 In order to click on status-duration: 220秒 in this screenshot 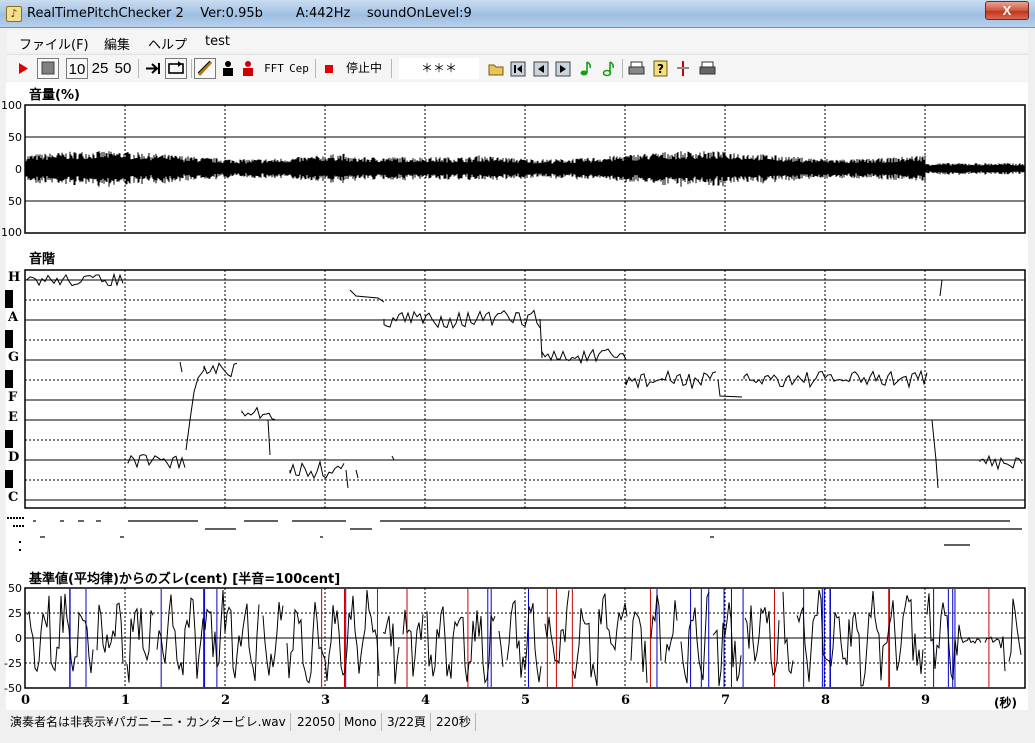, I will do `click(454, 722)`.